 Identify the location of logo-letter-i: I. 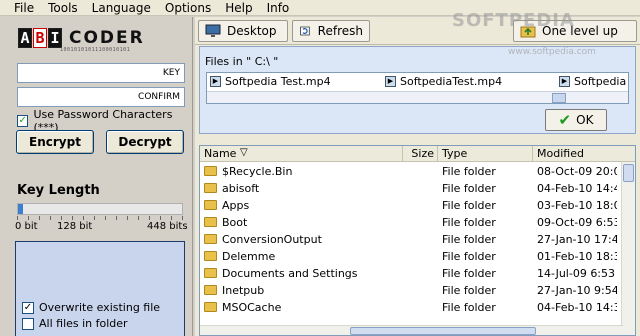
(55, 38).